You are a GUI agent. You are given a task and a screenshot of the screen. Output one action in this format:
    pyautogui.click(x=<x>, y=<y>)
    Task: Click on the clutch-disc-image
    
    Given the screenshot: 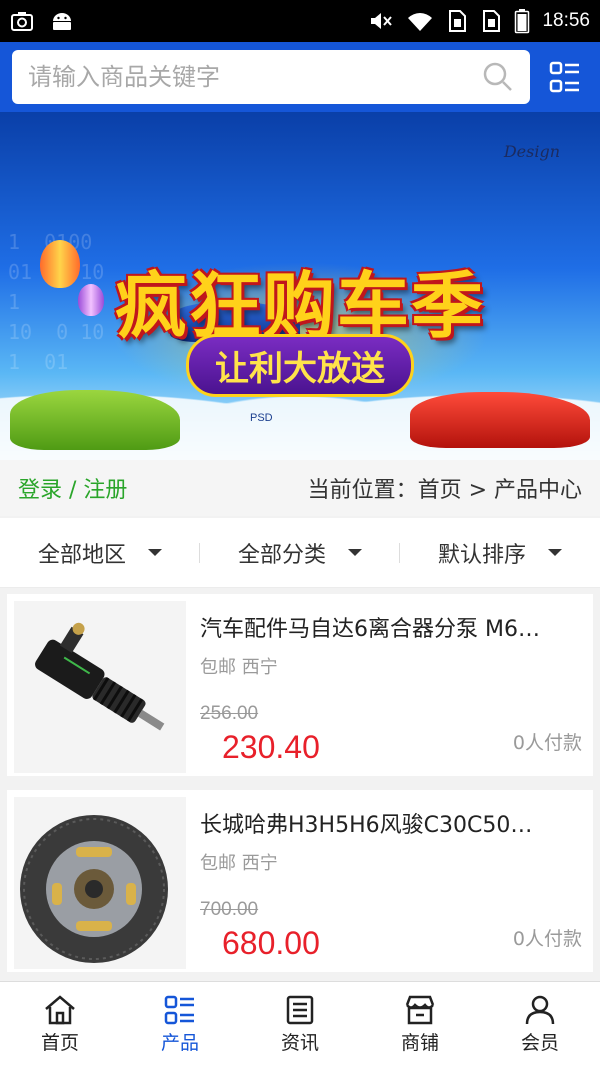 What is the action you would take?
    pyautogui.click(x=100, y=883)
    